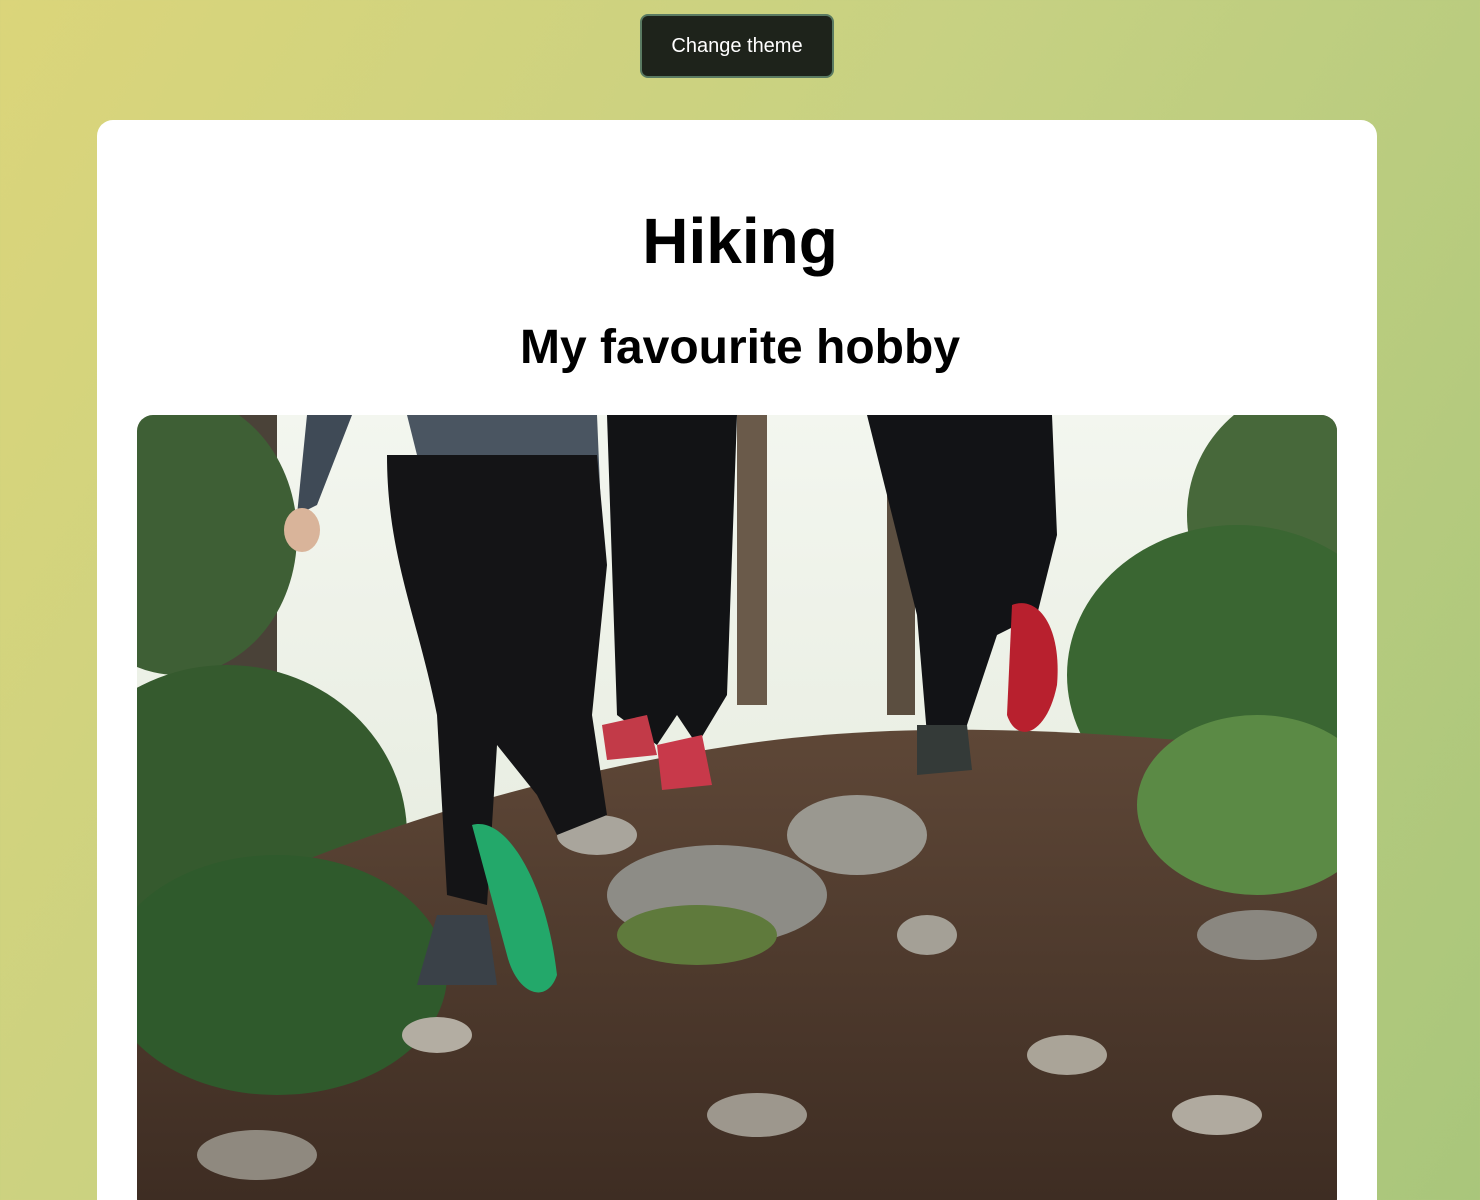  What do you see at coordinates (737, 46) in the screenshot?
I see `change-theme-button: Change theme` at bounding box center [737, 46].